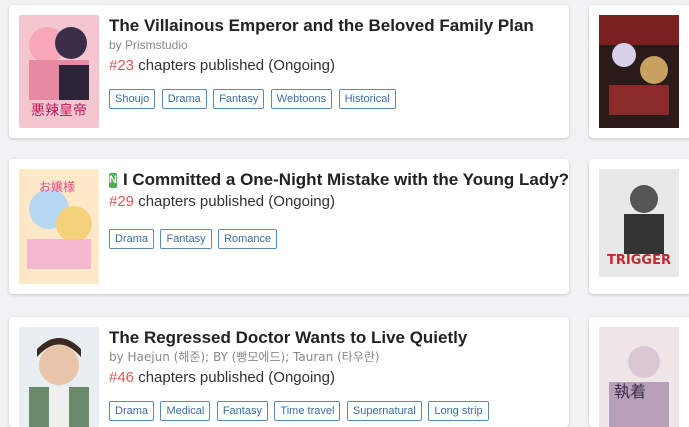  I want to click on tag-list: Drama Fantasy Romance, so click(194, 239).